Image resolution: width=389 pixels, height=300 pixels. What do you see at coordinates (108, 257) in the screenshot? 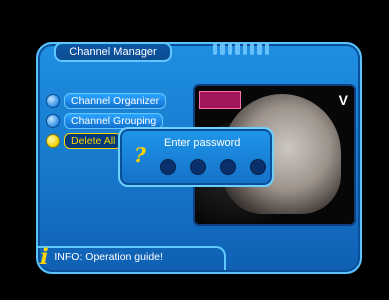
I see `info-text: INFO: Operation guide!` at bounding box center [108, 257].